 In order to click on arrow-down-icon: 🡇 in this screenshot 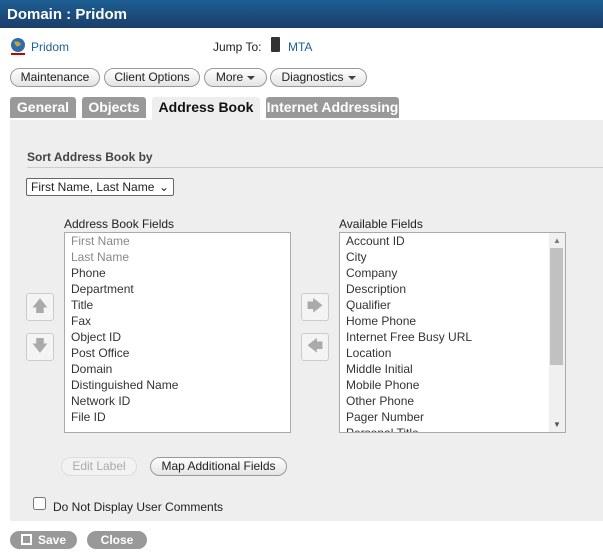, I will do `click(40, 346)`.